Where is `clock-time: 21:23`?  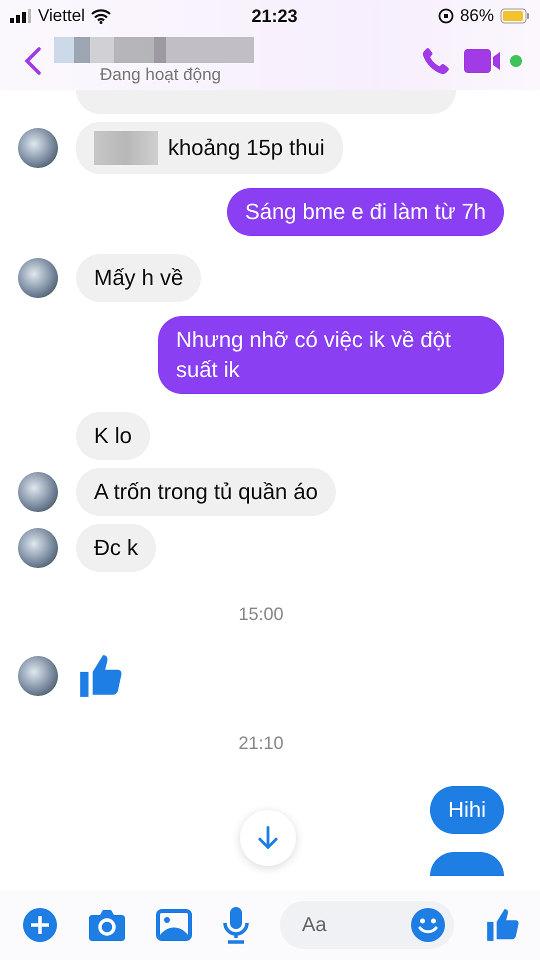 clock-time: 21:23 is located at coordinates (274, 16).